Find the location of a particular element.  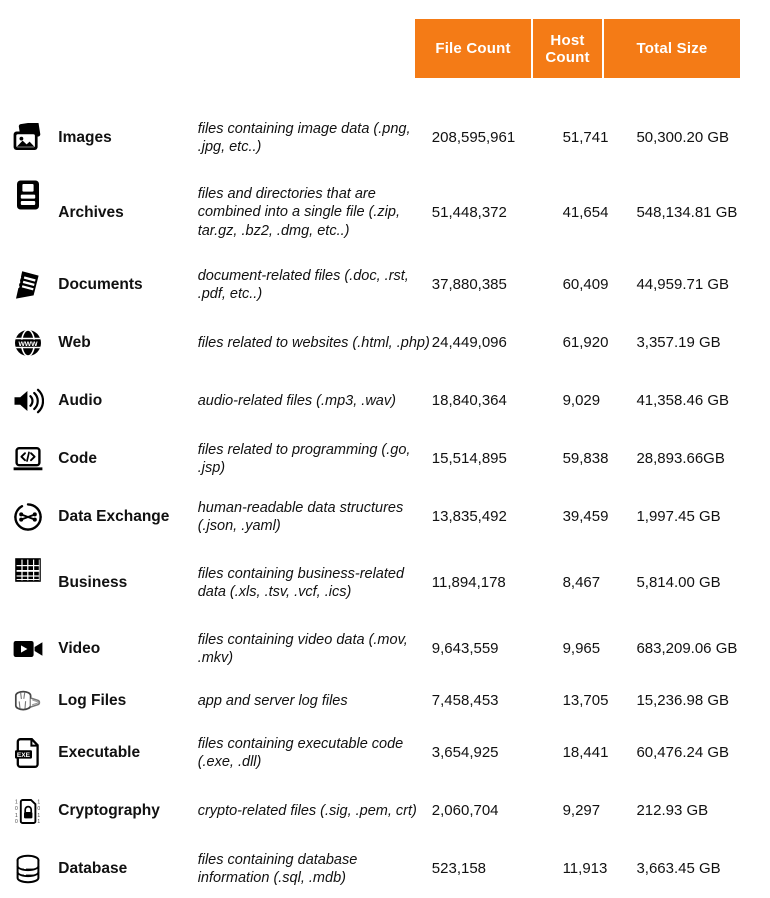

row-host-count: 9,029 is located at coordinates (581, 400).